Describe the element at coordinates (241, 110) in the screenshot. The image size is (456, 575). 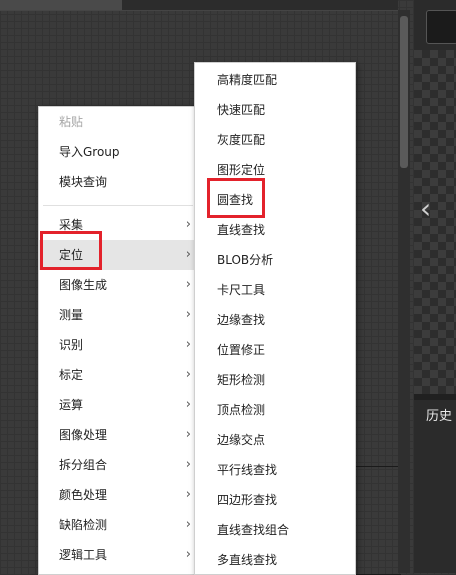
I see `submenu-item-label: 快速匹配` at that location.